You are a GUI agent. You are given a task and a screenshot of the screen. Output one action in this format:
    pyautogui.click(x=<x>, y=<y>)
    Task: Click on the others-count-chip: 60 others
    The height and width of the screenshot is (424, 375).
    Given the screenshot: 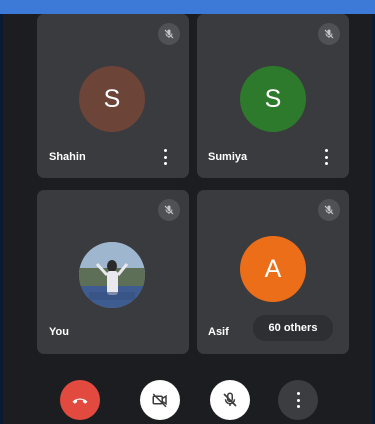 What is the action you would take?
    pyautogui.click(x=293, y=328)
    